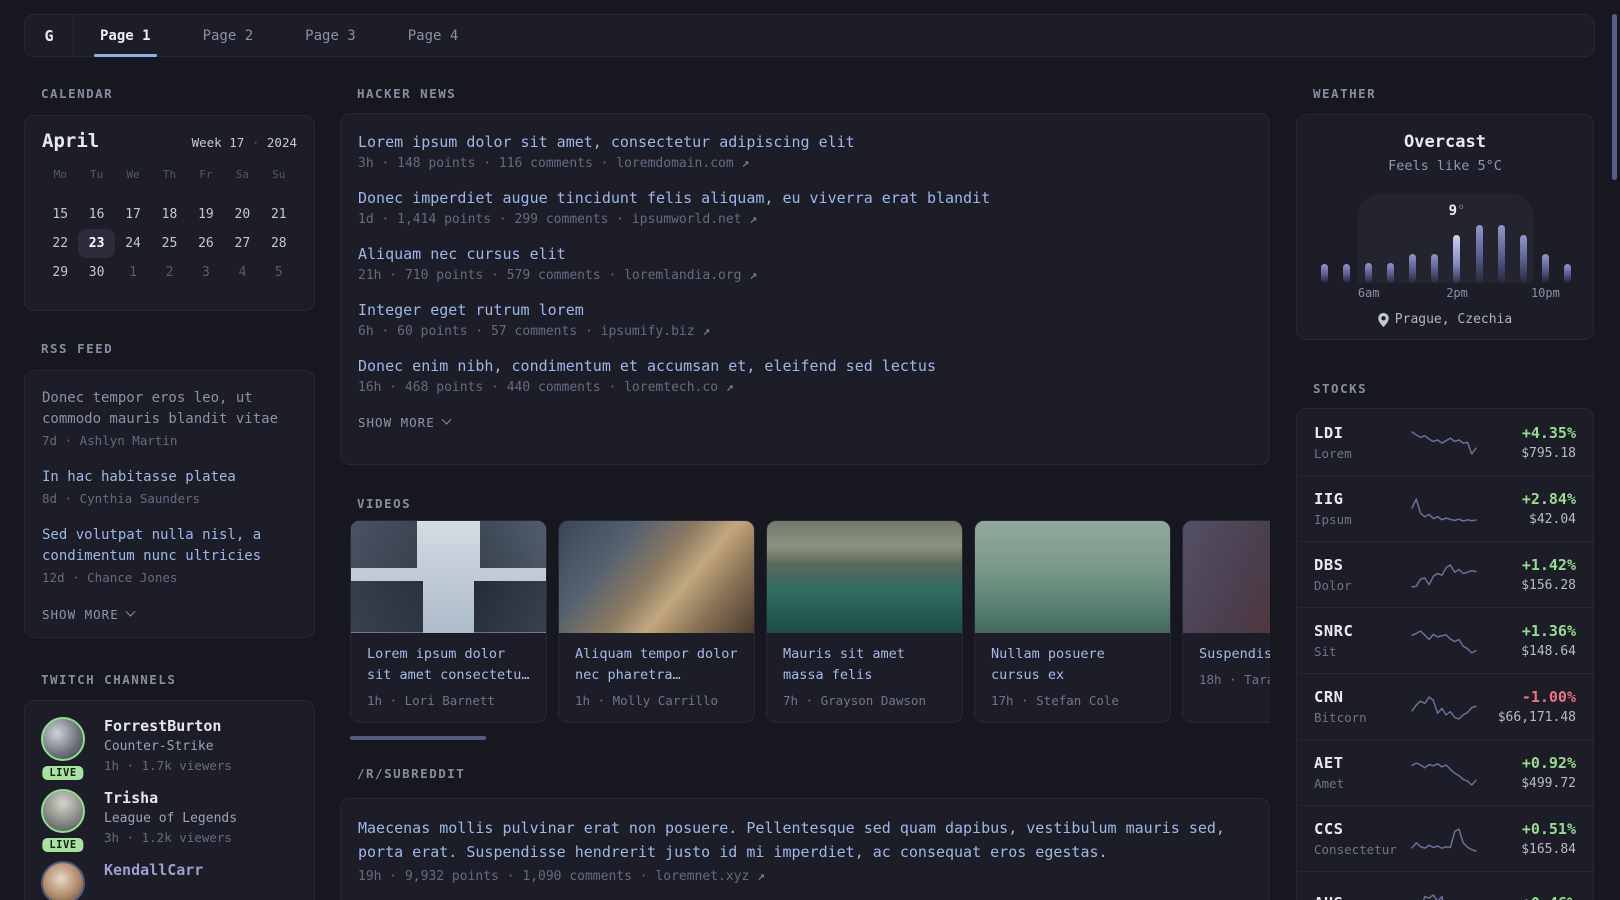 The width and height of the screenshot is (1620, 900). I want to click on twitch-channel-row: KendallCarr, so click(169, 880).